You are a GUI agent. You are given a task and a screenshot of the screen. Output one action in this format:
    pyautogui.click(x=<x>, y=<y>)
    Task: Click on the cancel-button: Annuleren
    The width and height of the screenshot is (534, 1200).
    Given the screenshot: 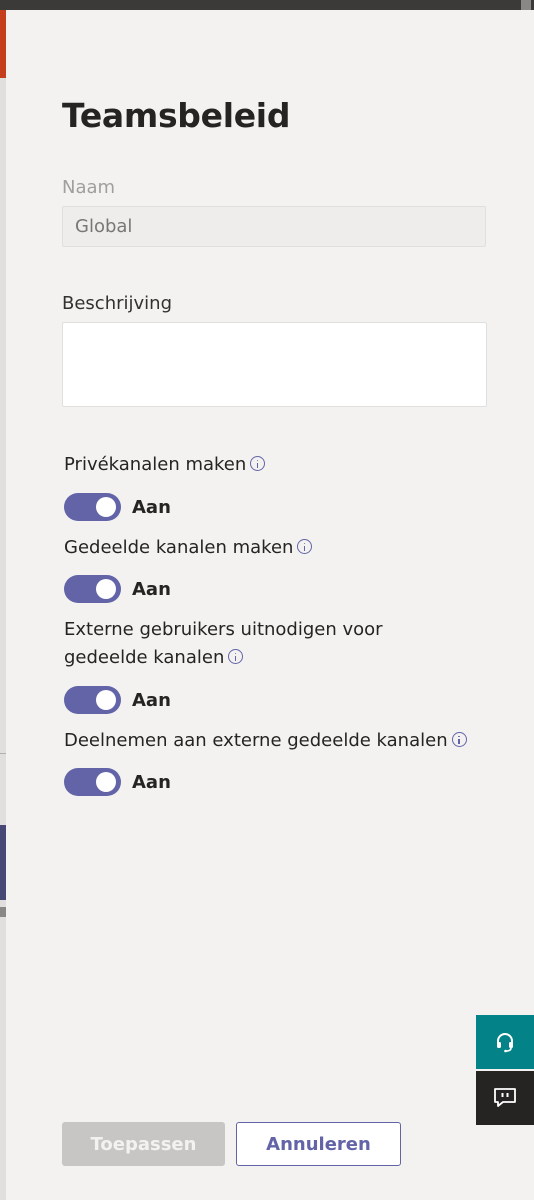 What is the action you would take?
    pyautogui.click(x=318, y=1144)
    